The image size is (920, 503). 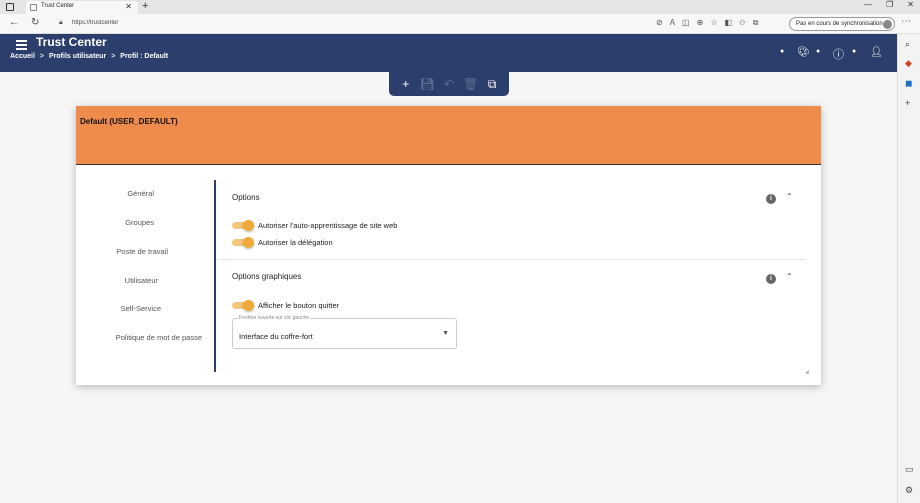 I want to click on breadcrumb-home: Accueil, so click(x=22, y=56).